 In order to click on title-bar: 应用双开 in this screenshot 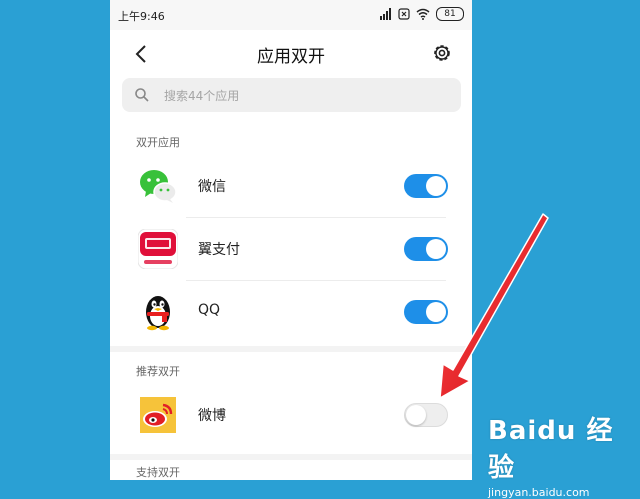, I will do `click(291, 53)`.